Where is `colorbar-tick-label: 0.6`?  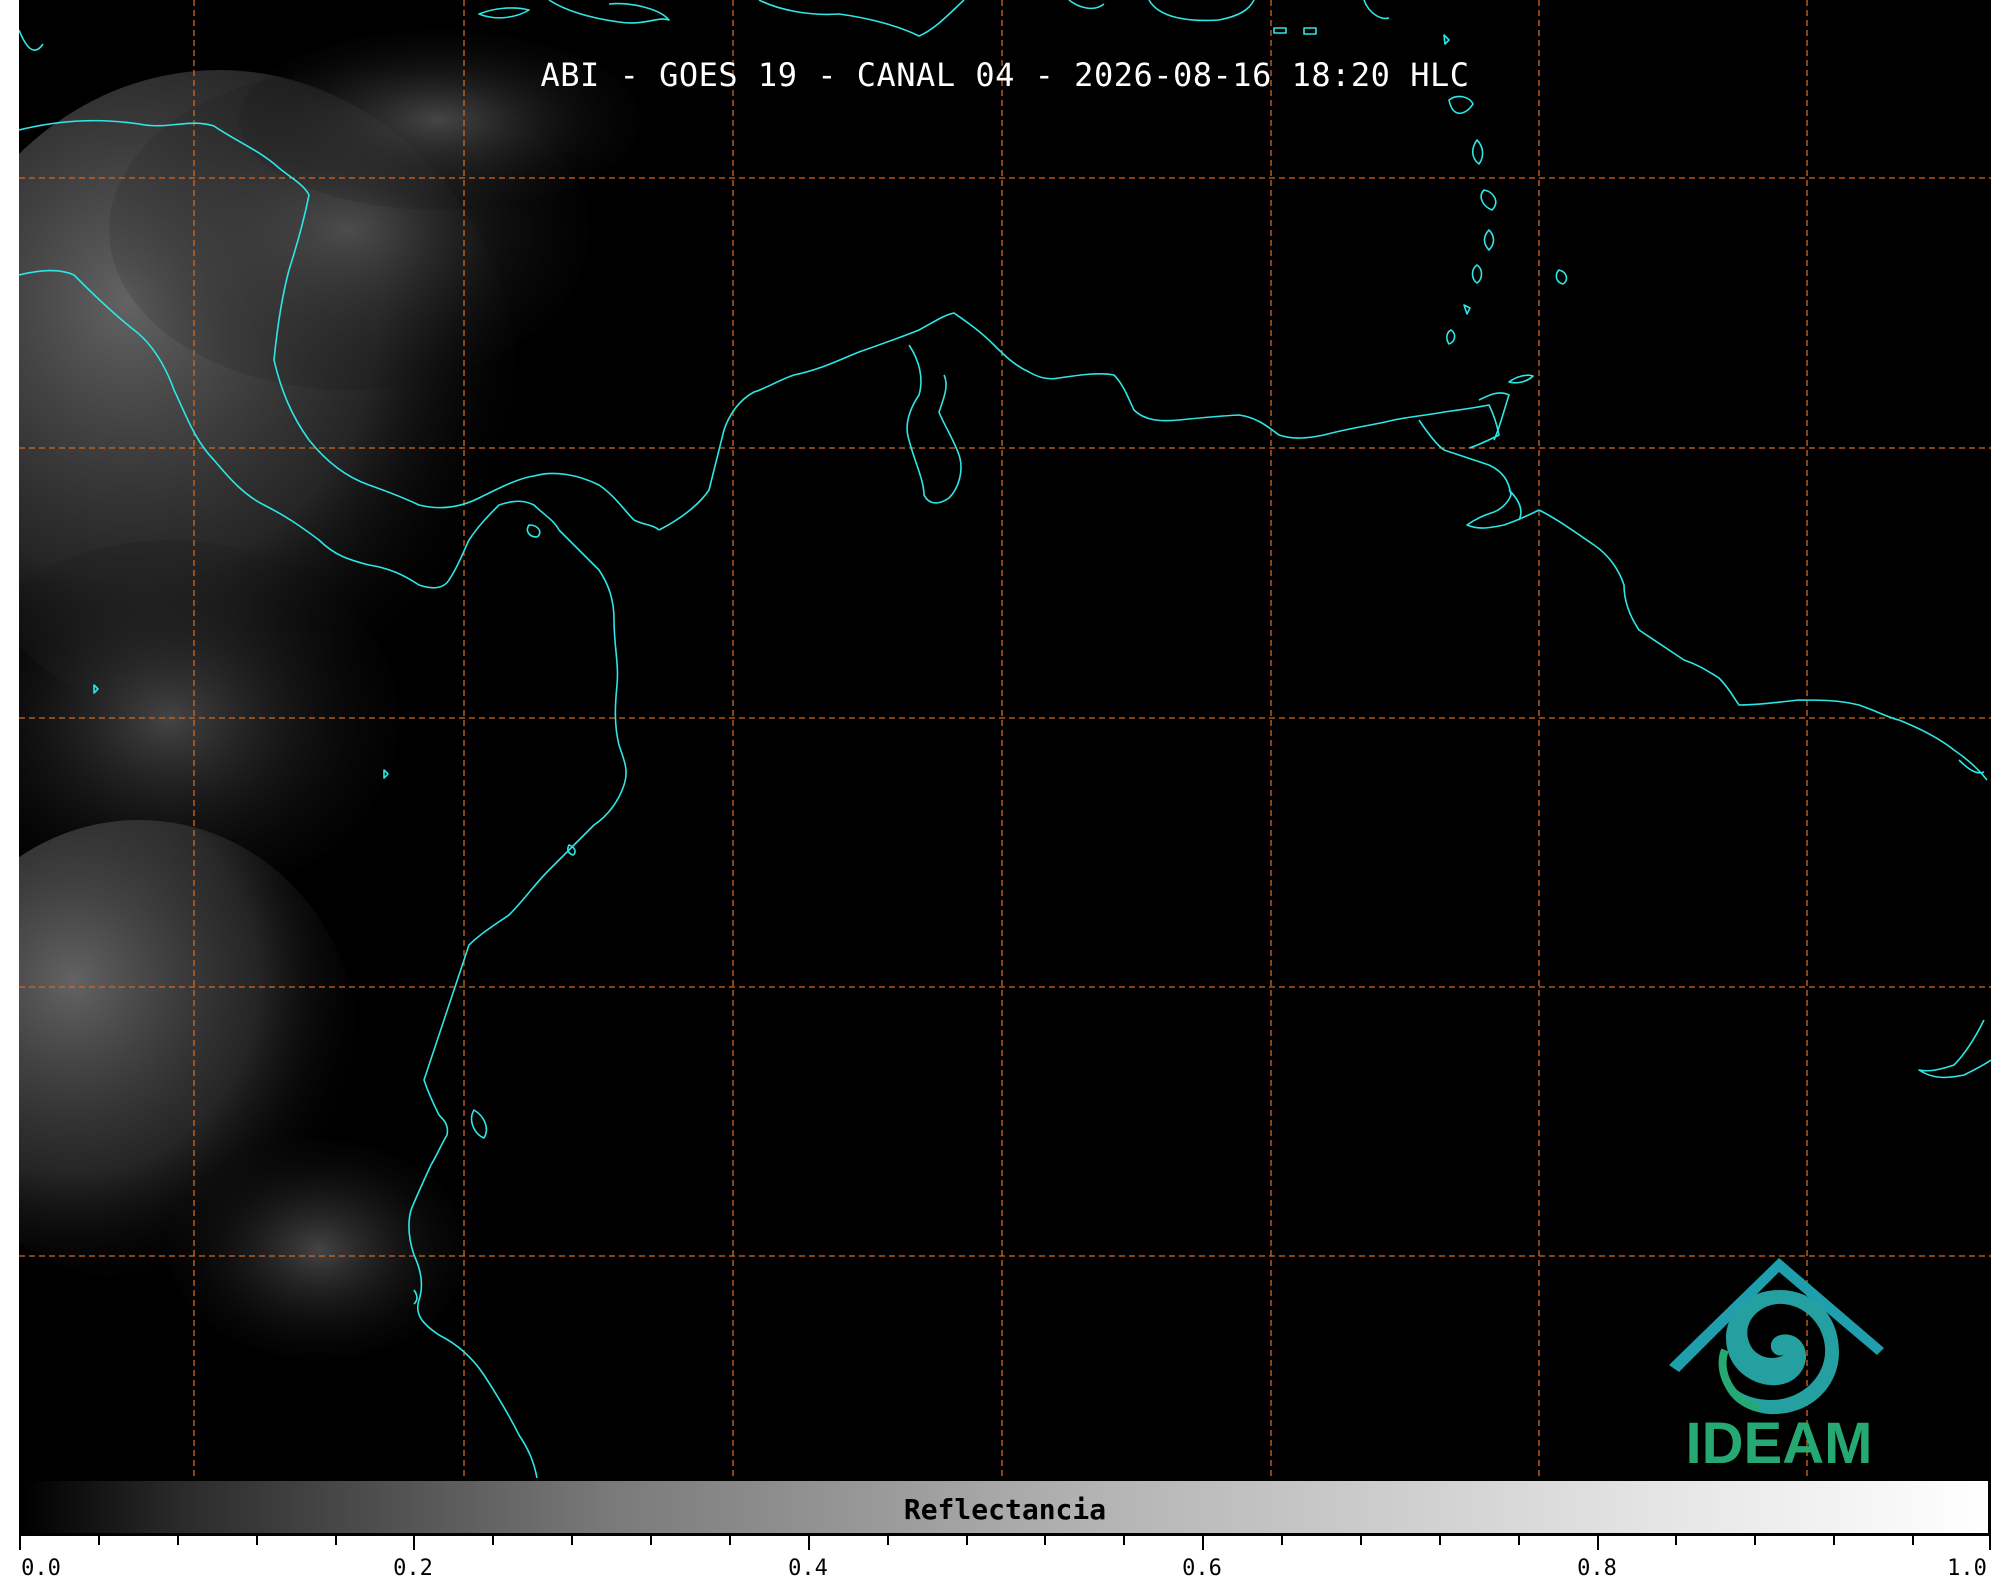
colorbar-tick-label: 0.6 is located at coordinates (1202, 1568).